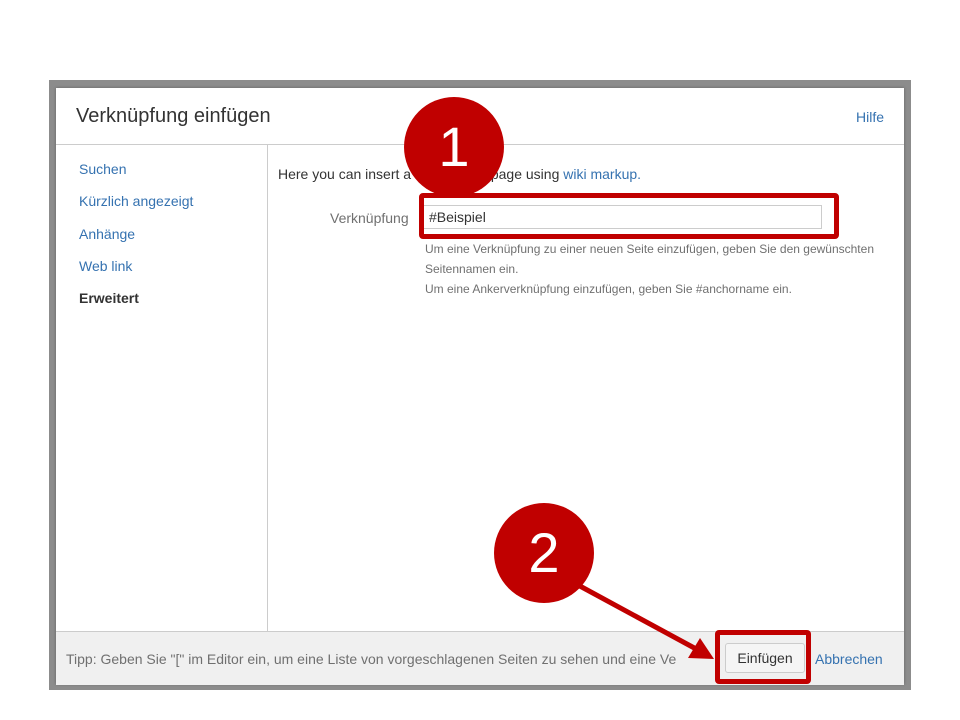 The width and height of the screenshot is (960, 720). I want to click on nav-item-attachments: Anhänge, so click(107, 234).